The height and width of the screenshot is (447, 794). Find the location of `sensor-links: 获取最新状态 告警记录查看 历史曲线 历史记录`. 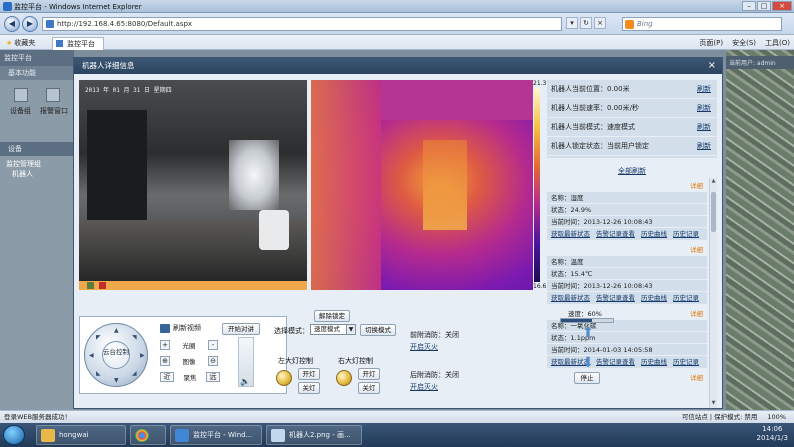

sensor-links: 获取最新状态 告警记录查看 历史曲线 历史记录 is located at coordinates (627, 298).